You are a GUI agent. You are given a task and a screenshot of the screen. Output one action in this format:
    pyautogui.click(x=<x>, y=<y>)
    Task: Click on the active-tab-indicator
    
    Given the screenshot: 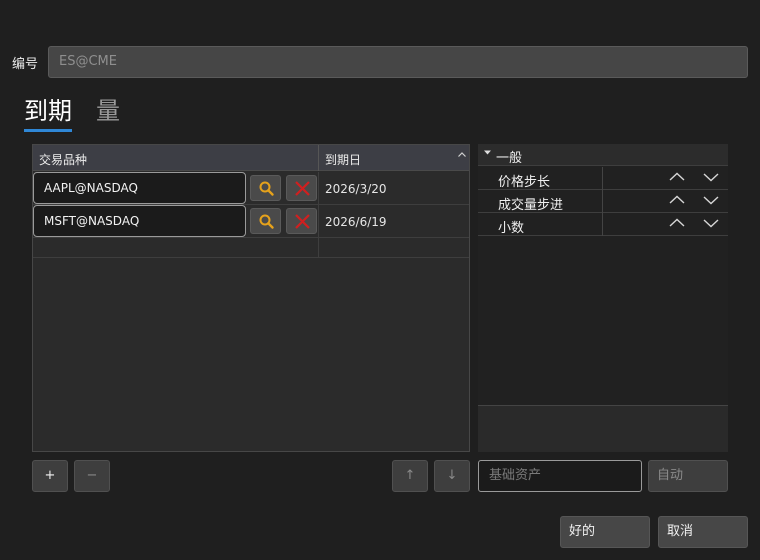 What is the action you would take?
    pyautogui.click(x=48, y=130)
    